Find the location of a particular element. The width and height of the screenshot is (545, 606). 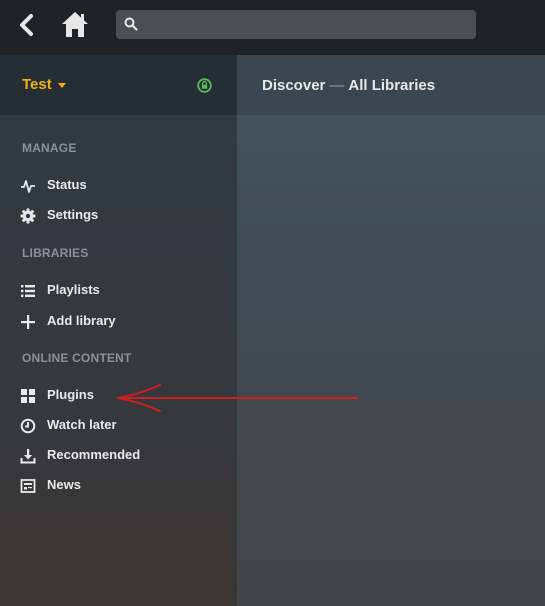

sidebar-item-label: Playlists is located at coordinates (73, 289).